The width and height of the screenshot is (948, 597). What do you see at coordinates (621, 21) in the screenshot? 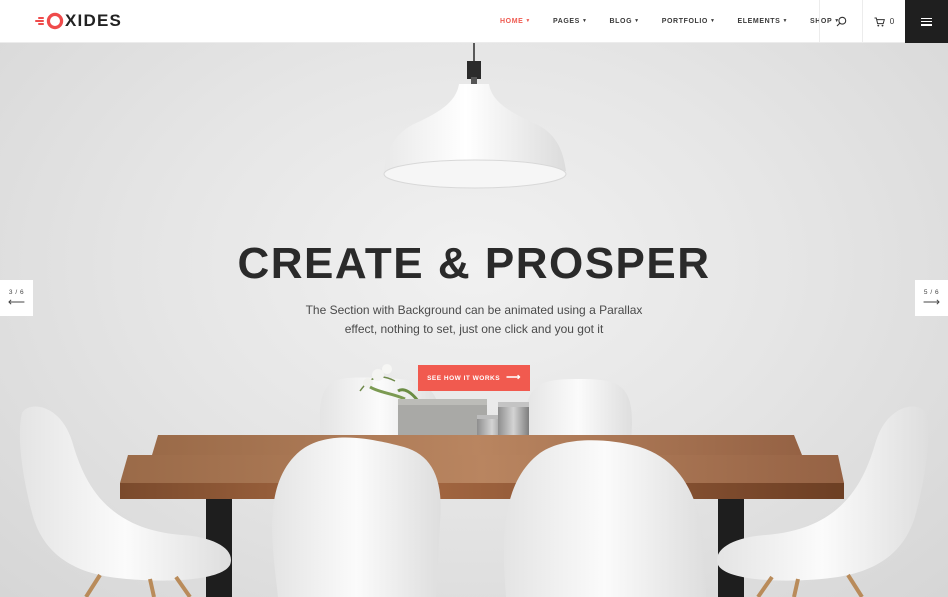
I see `nav-item-label: BLOG` at bounding box center [621, 21].